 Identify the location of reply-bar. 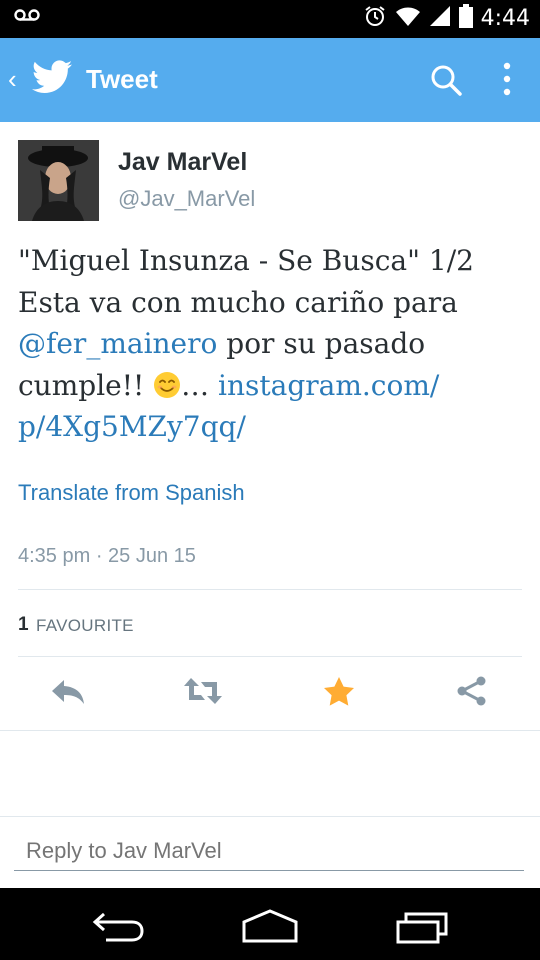
(270, 852).